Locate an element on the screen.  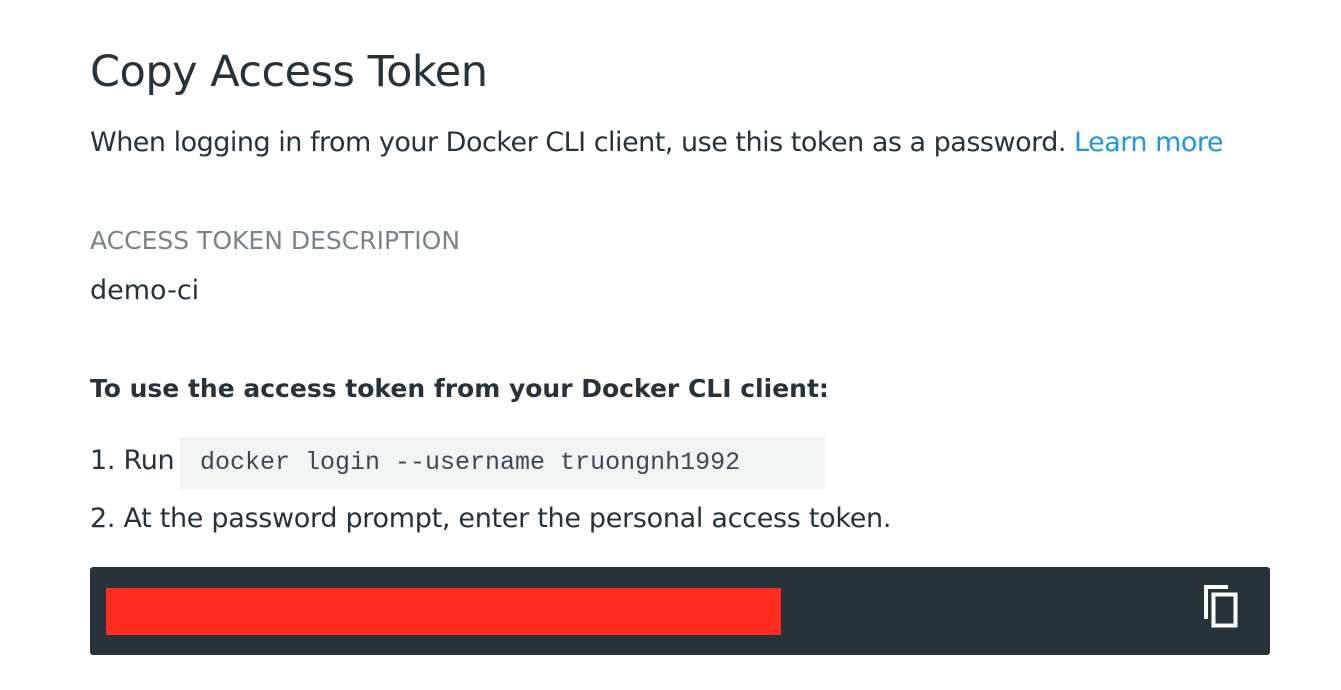
token-description-value: demo-ci is located at coordinates (145, 290).